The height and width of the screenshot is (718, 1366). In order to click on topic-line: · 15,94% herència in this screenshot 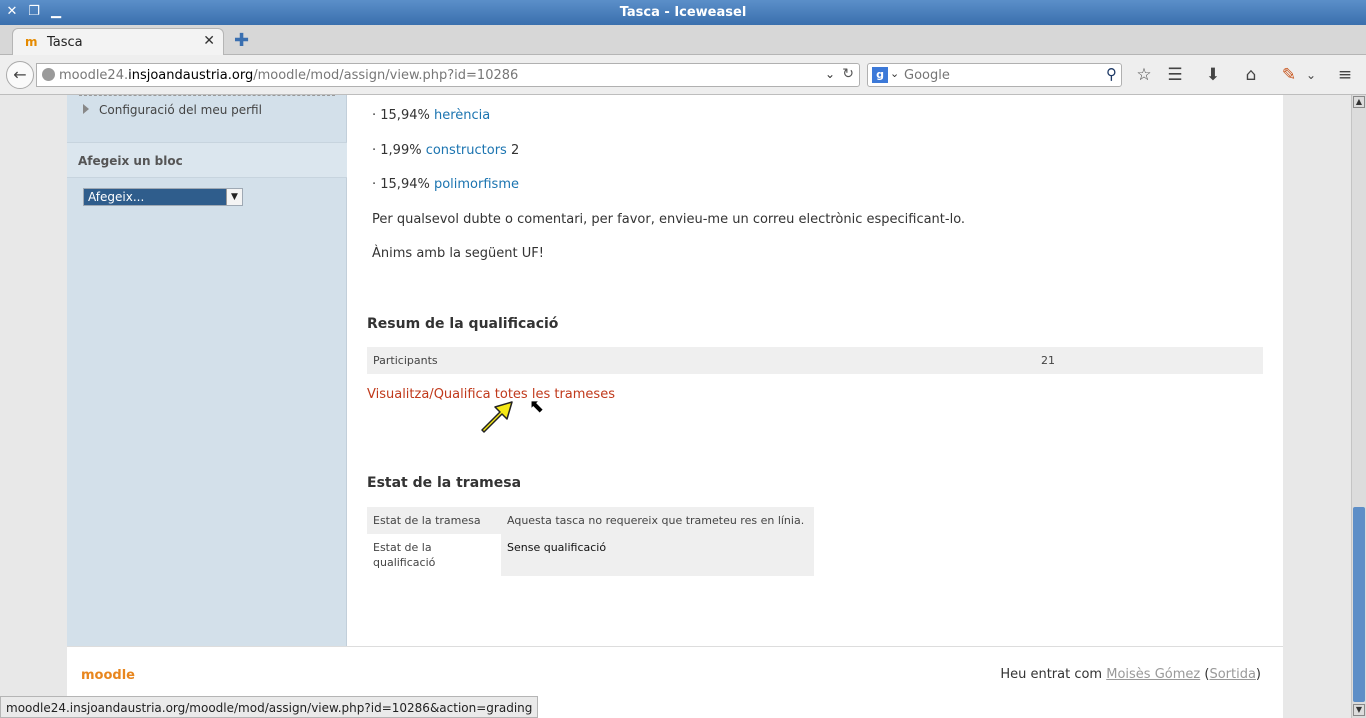, I will do `click(431, 115)`.